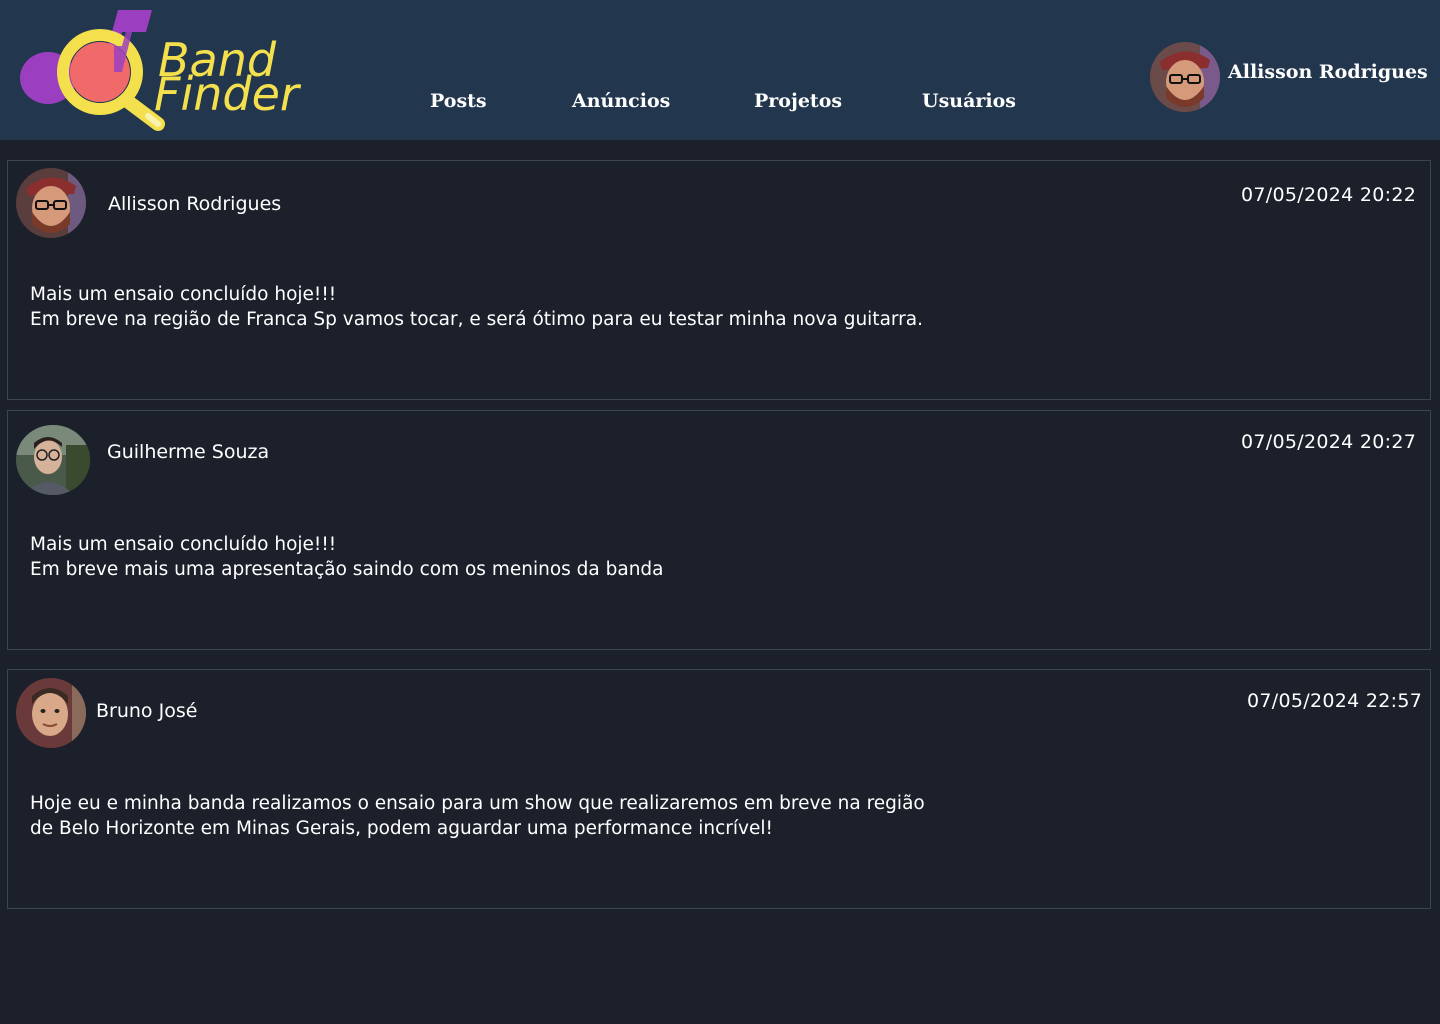 Image resolution: width=1440 pixels, height=1024 pixels. What do you see at coordinates (621, 101) in the screenshot?
I see `nav-anuncios: Anúncios` at bounding box center [621, 101].